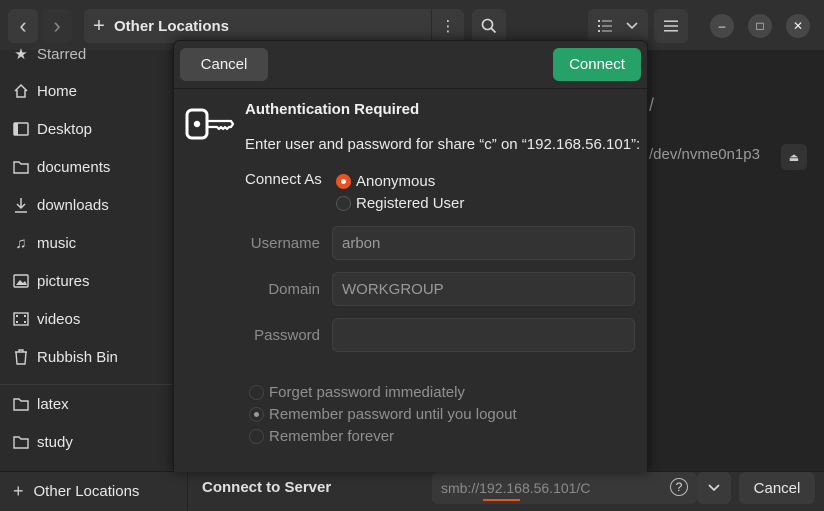  I want to click on dialog-connect-button: Connect, so click(597, 64).